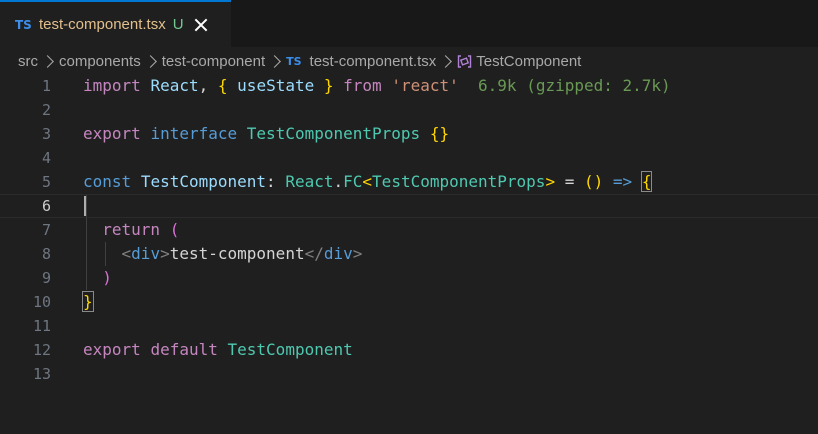  What do you see at coordinates (409, 302) in the screenshot?
I see `code-line: 10 }` at bounding box center [409, 302].